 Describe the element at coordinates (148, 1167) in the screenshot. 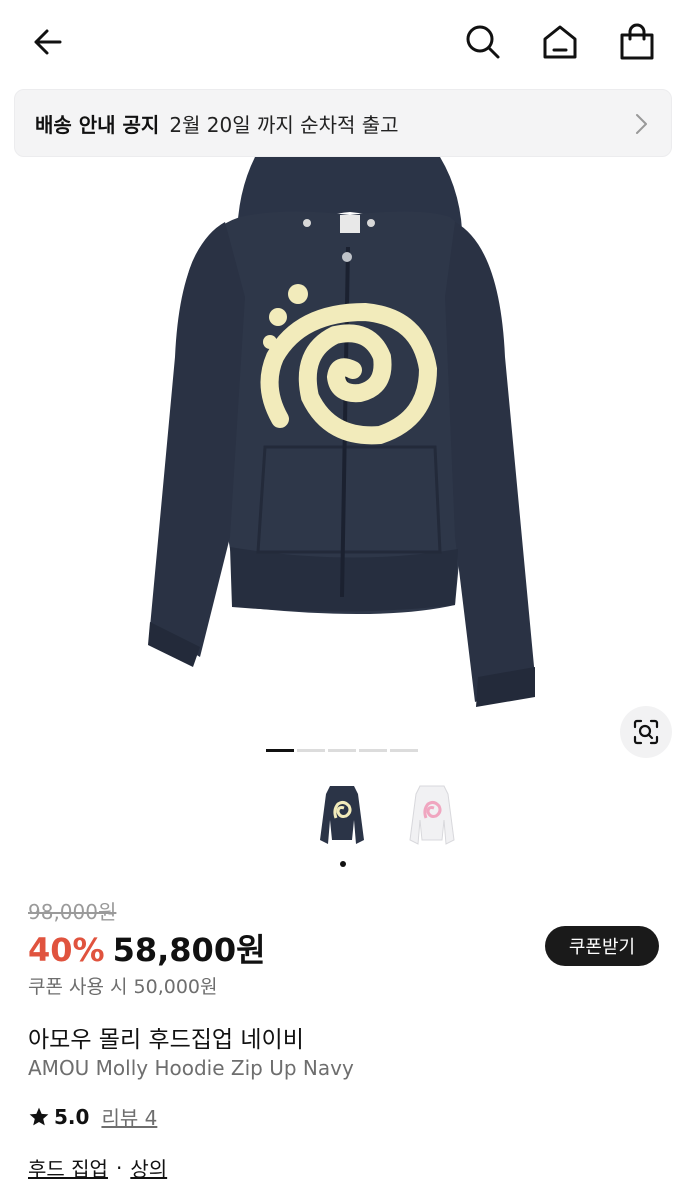

I see `category-tops-link: 상의` at that location.